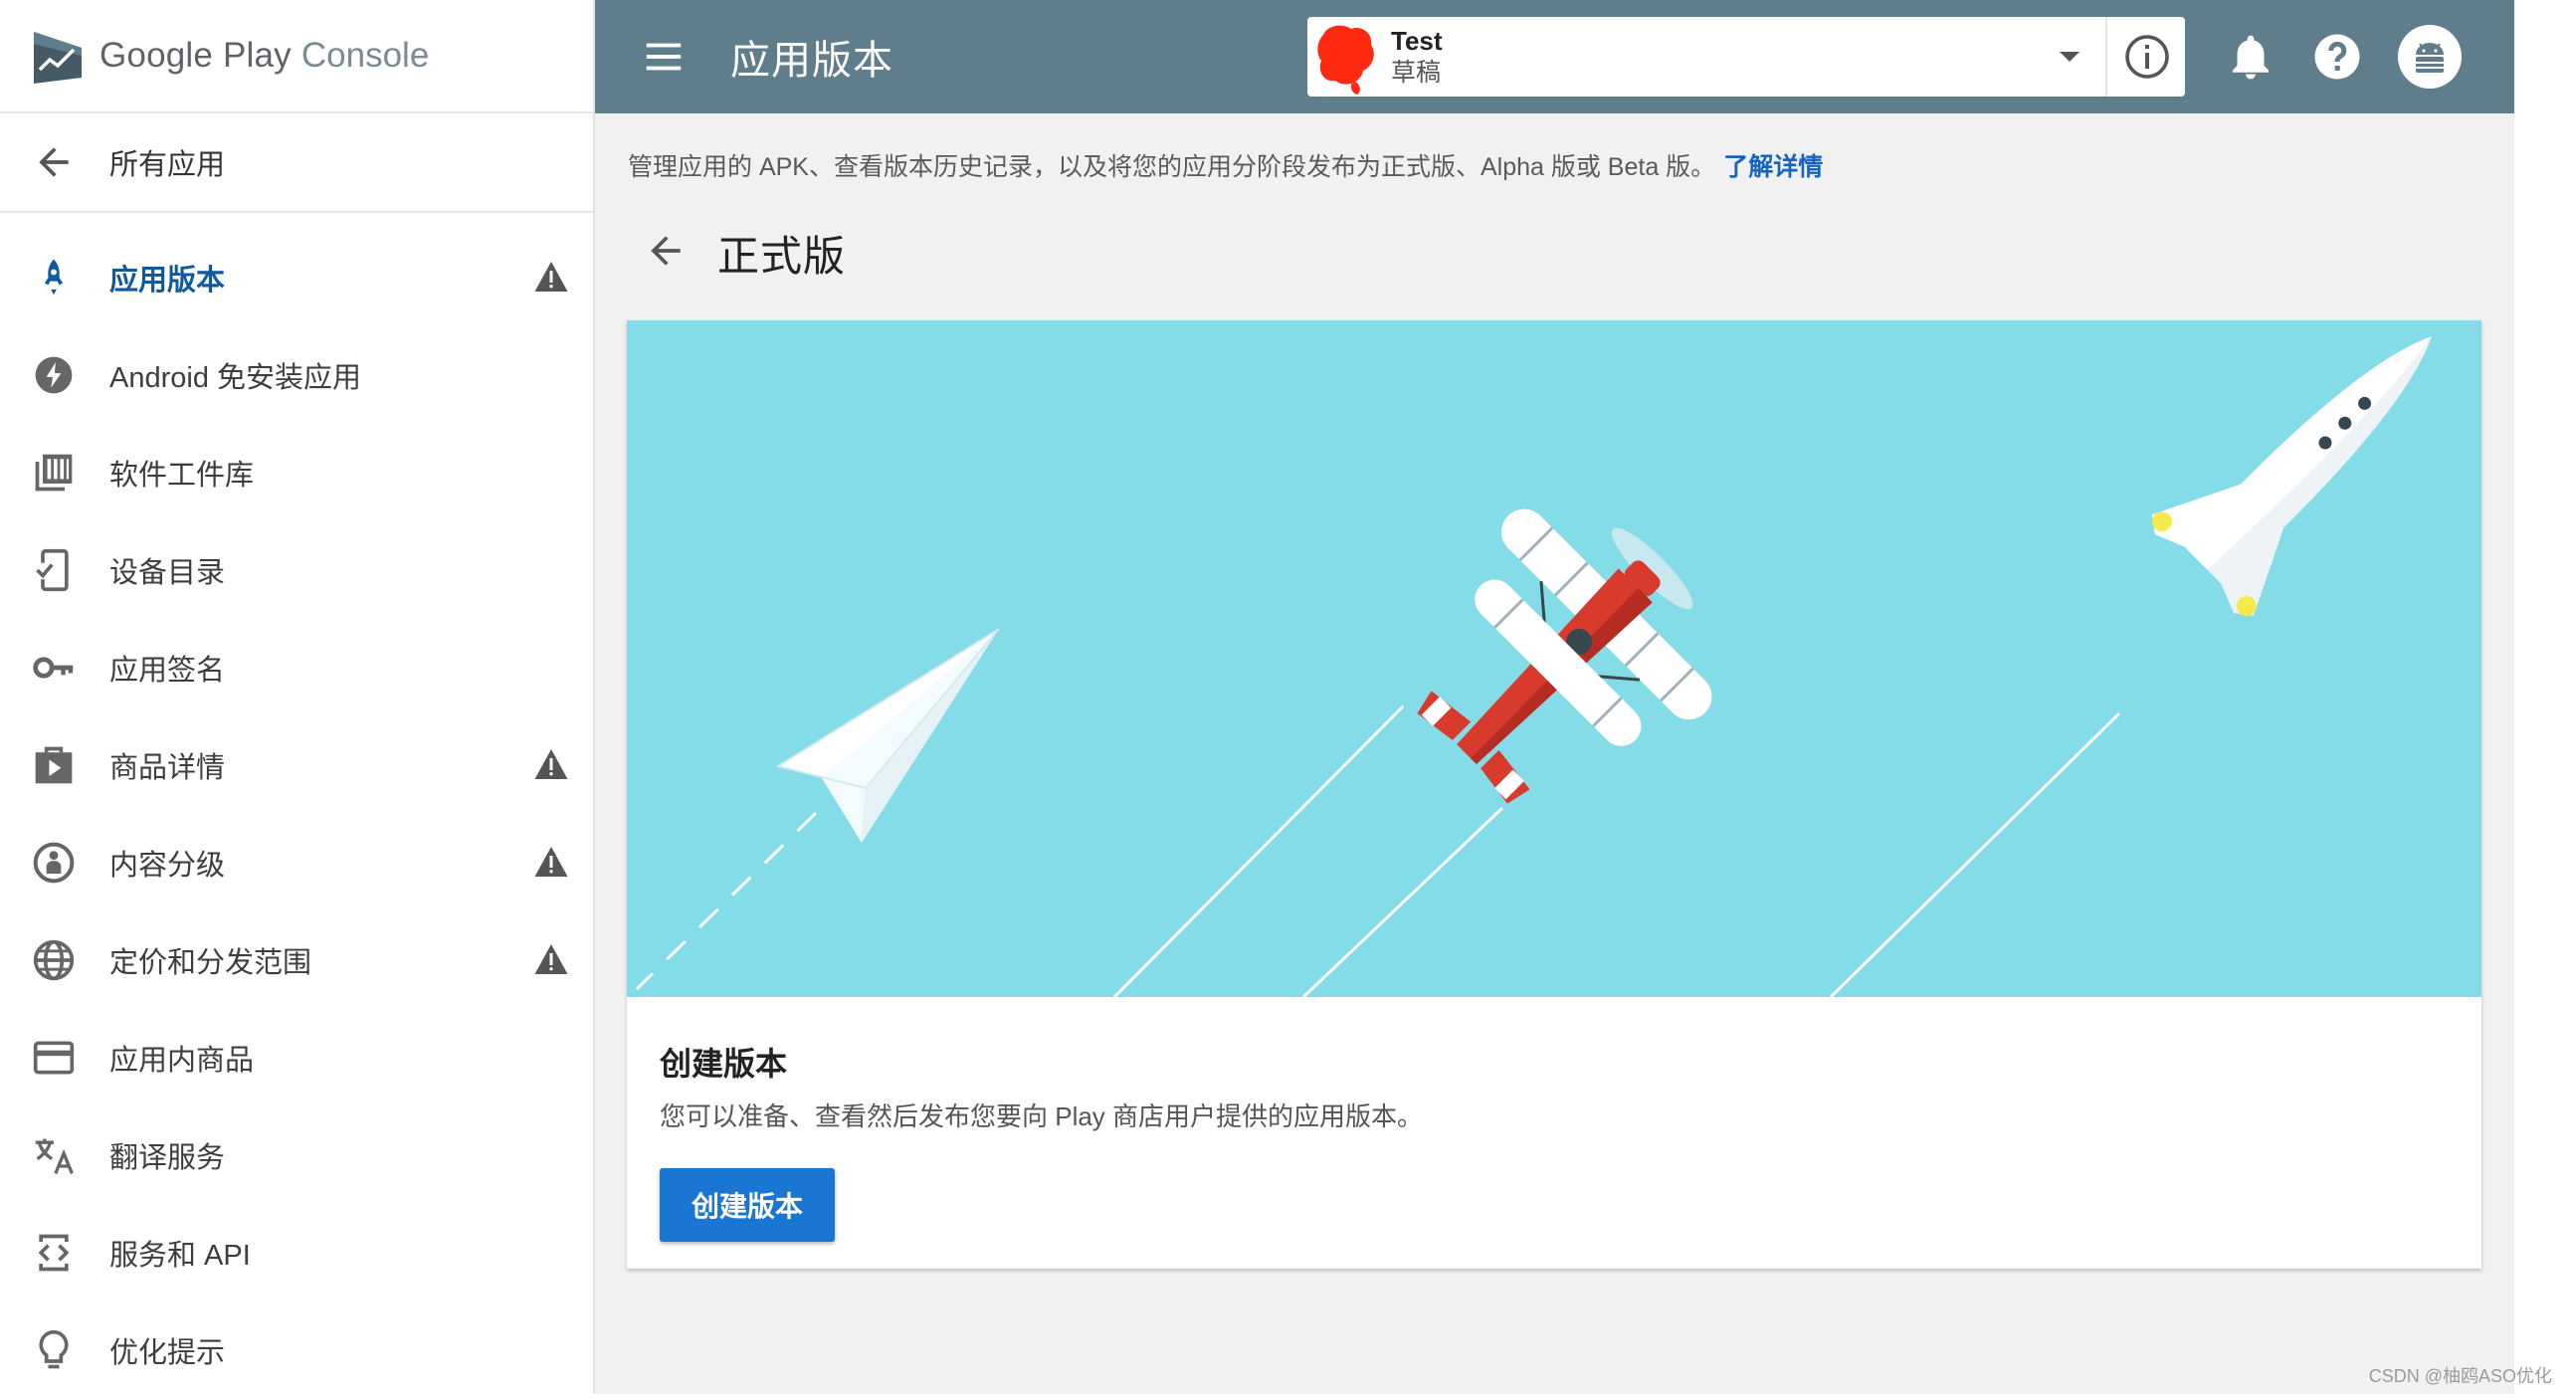 The height and width of the screenshot is (1399, 2576). What do you see at coordinates (168, 1158) in the screenshot?
I see `sidebar-item-label: 翻译服务` at bounding box center [168, 1158].